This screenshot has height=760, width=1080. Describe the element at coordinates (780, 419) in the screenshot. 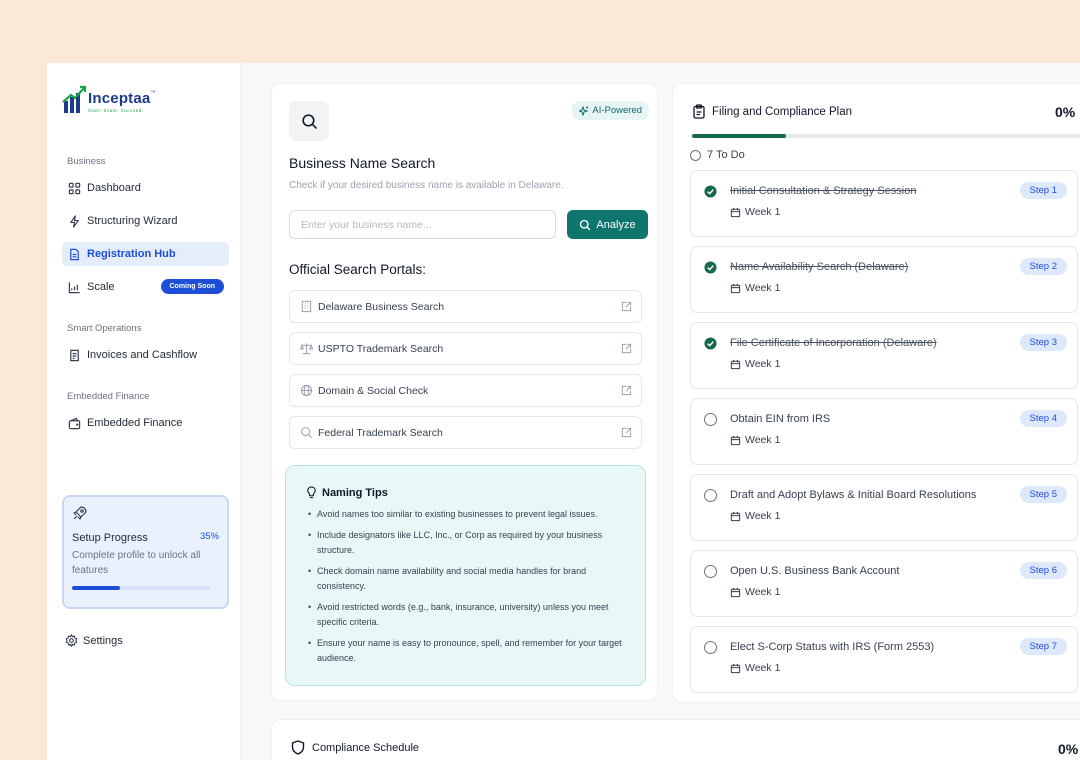

I see `step-title: Obtain EIN from IRS` at that location.